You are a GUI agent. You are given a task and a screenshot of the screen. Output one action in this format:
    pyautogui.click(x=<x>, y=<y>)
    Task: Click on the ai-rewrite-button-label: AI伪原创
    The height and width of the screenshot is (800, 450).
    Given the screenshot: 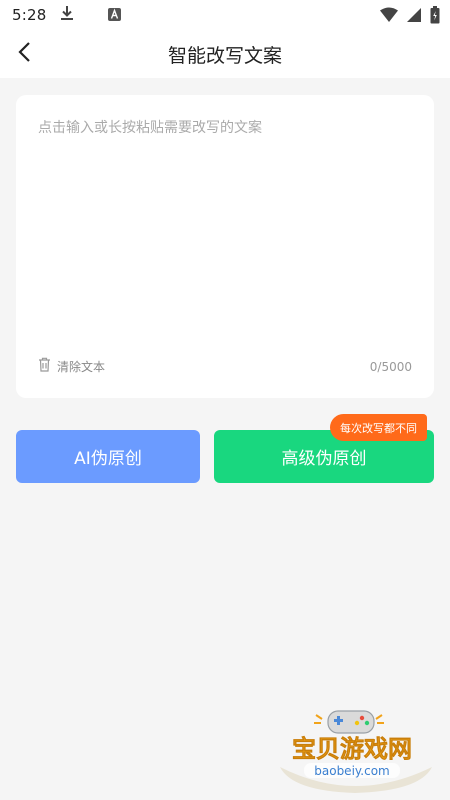 What is the action you would take?
    pyautogui.click(x=108, y=459)
    